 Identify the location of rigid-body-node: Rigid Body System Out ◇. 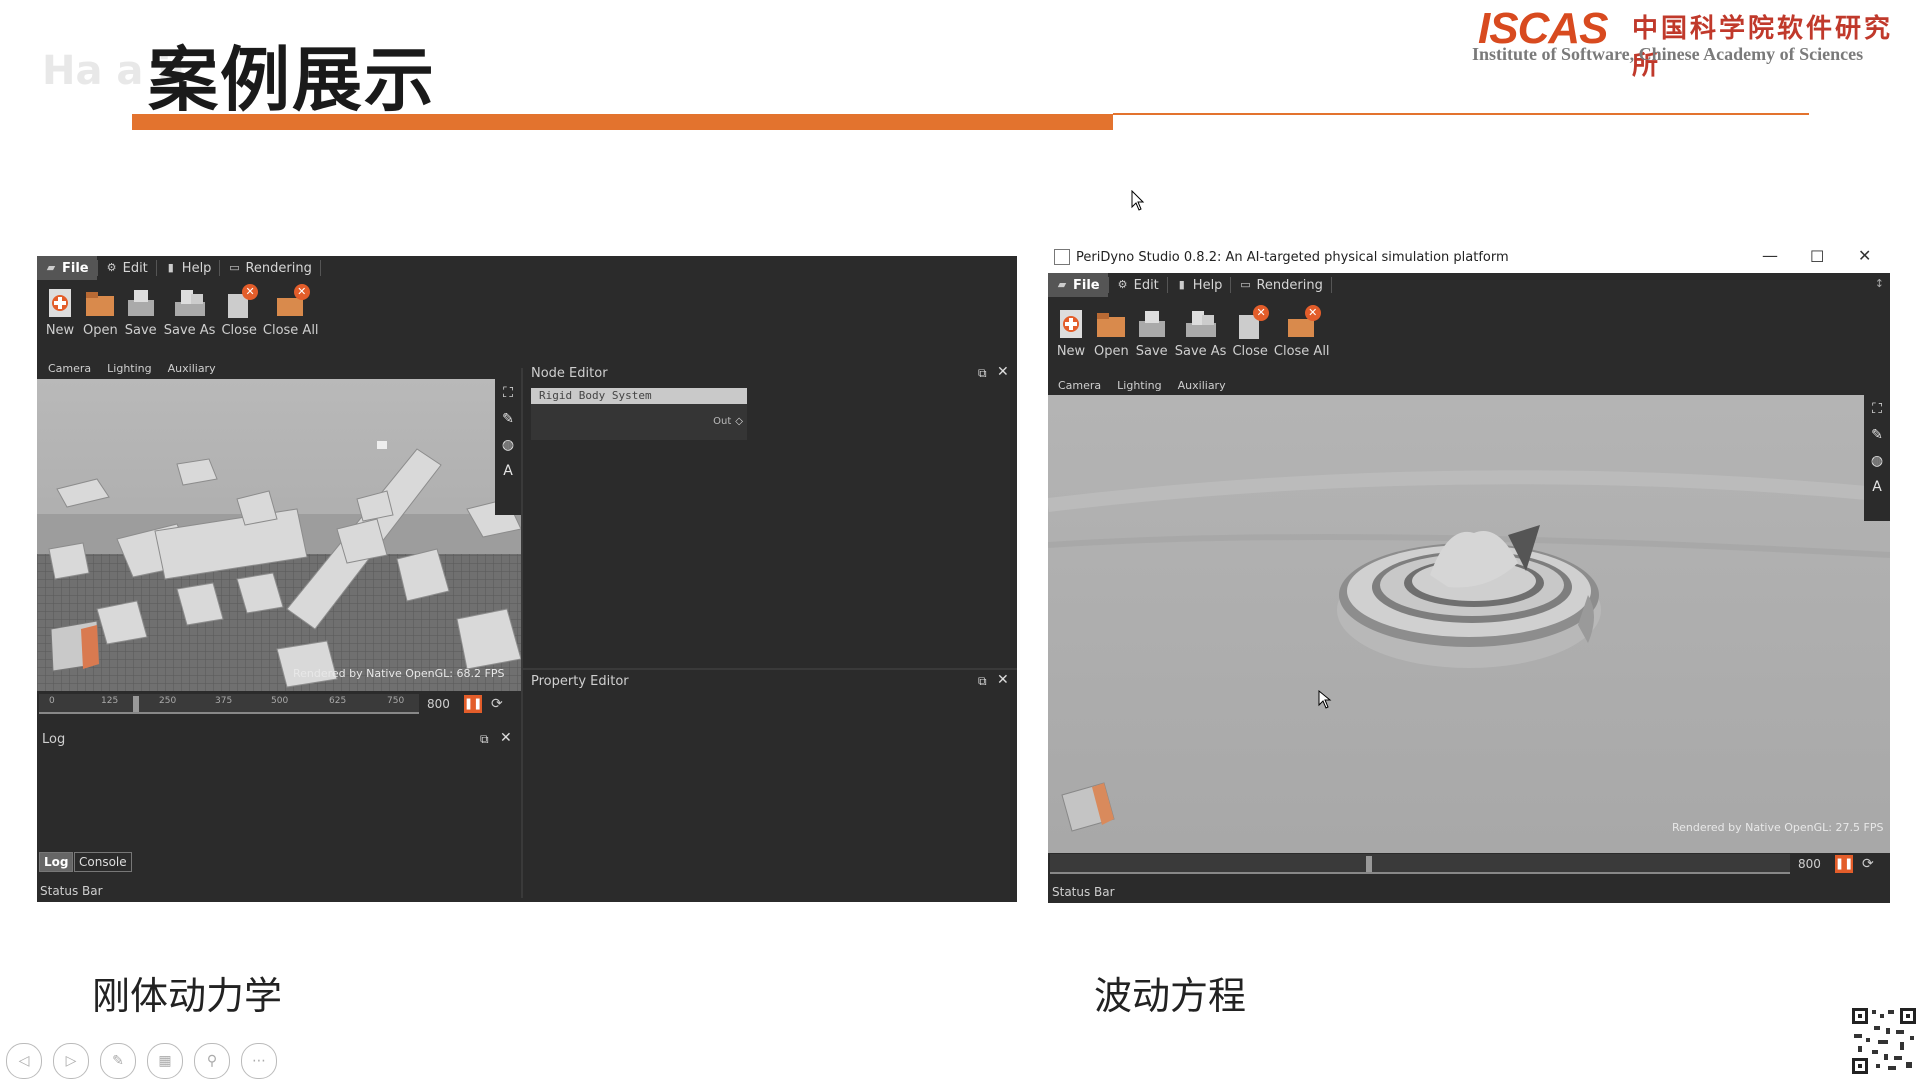
(639, 414).